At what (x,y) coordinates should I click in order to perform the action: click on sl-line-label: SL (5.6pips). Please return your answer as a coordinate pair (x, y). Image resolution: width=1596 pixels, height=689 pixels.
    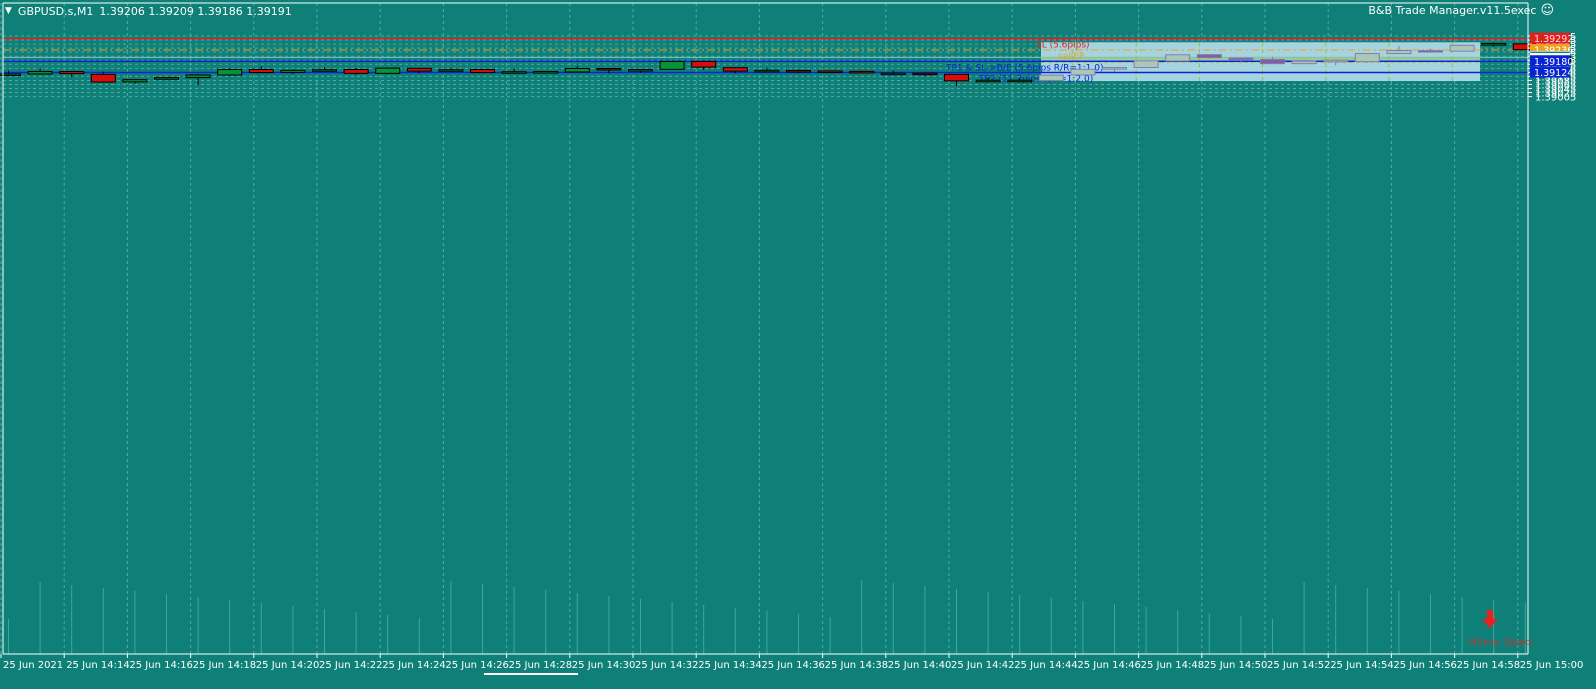
    Looking at the image, I should click on (1063, 46).